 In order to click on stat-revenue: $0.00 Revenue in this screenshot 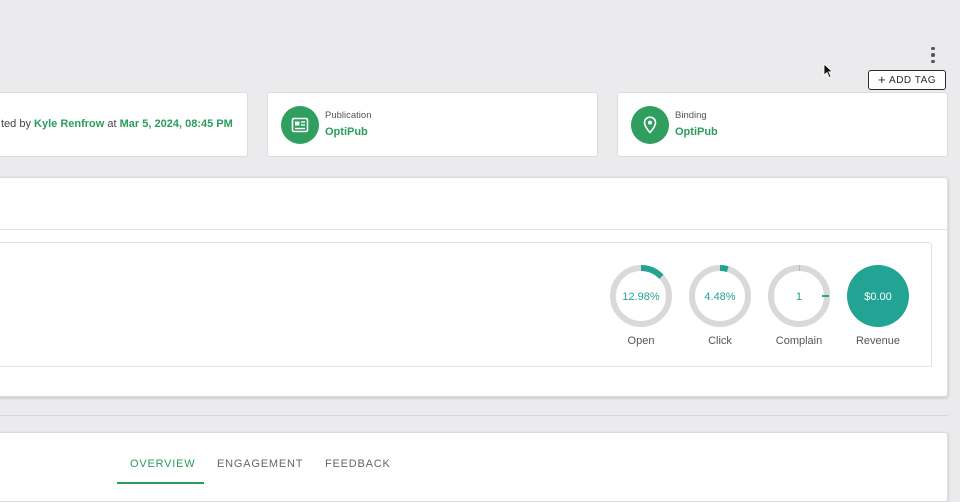, I will do `click(878, 305)`.